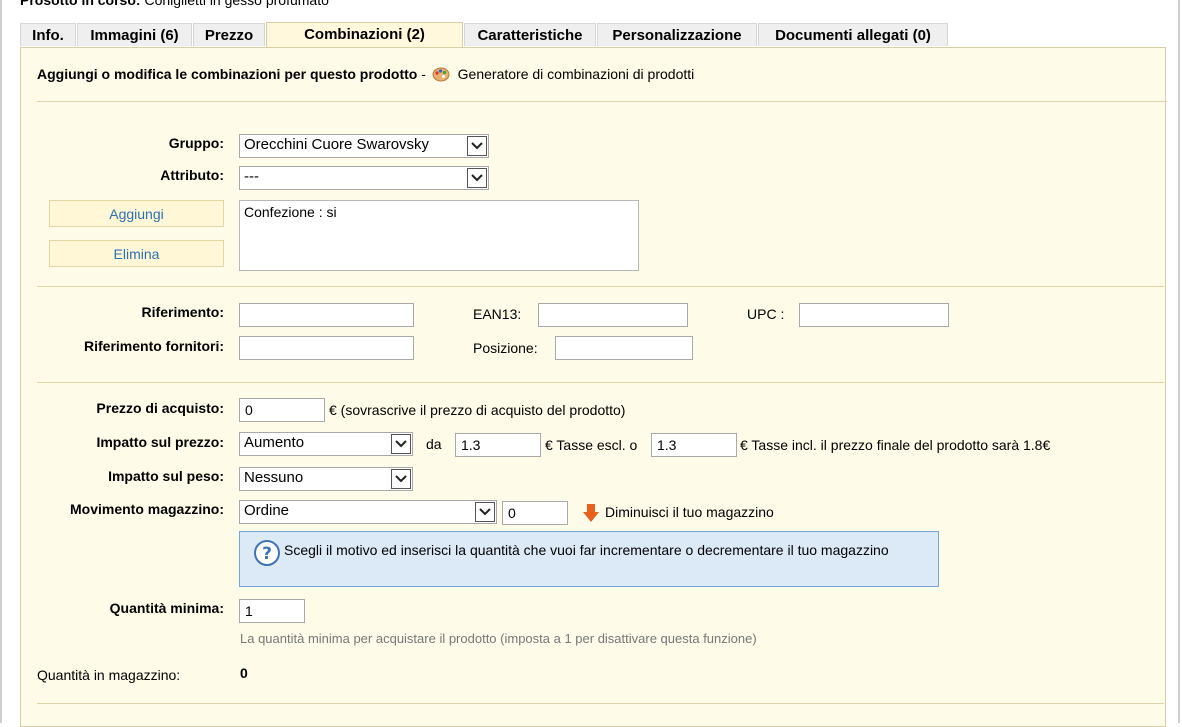 The height and width of the screenshot is (727, 1182). What do you see at coordinates (530, 34) in the screenshot?
I see `tab-features: Caratteristiche` at bounding box center [530, 34].